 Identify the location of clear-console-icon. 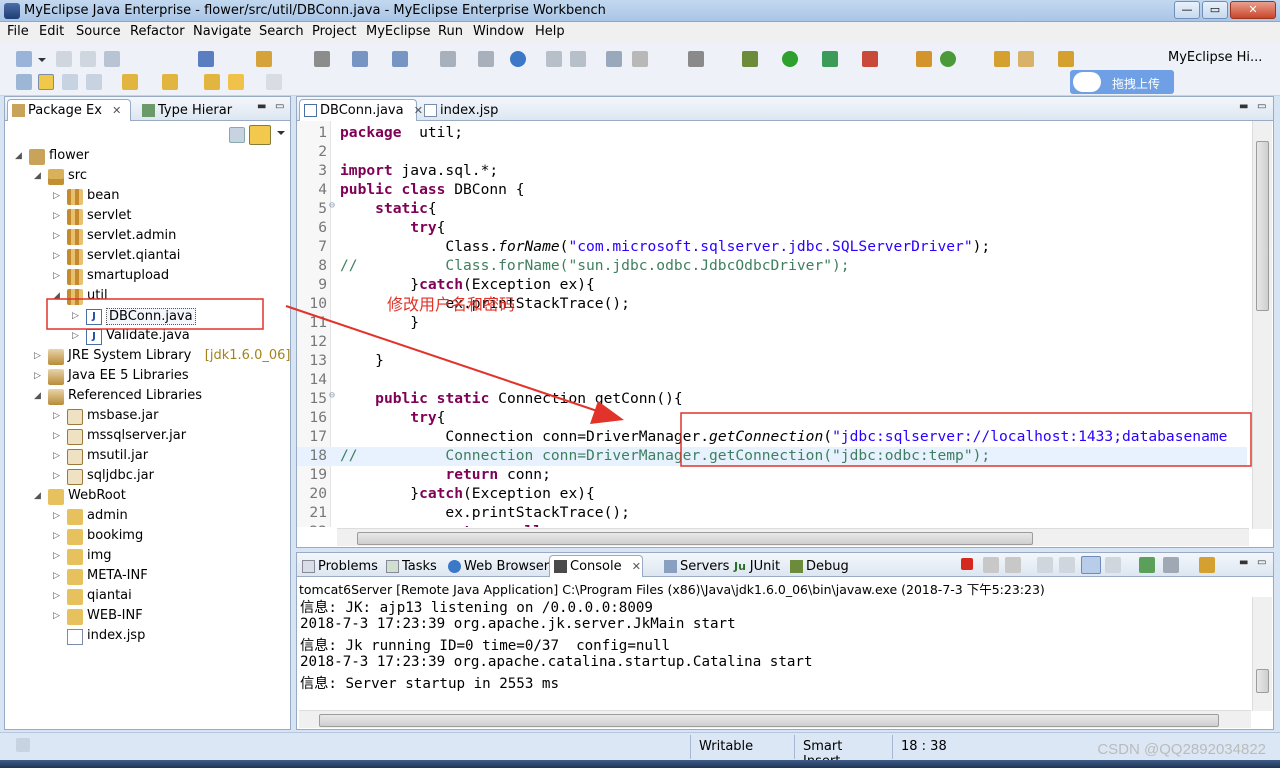
(1045, 565).